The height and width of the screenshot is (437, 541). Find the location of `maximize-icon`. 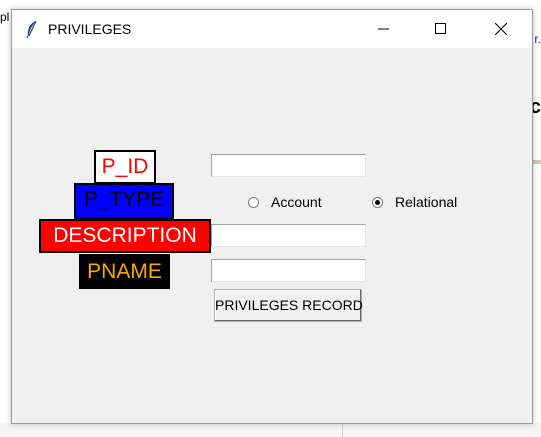

maximize-icon is located at coordinates (440, 28).